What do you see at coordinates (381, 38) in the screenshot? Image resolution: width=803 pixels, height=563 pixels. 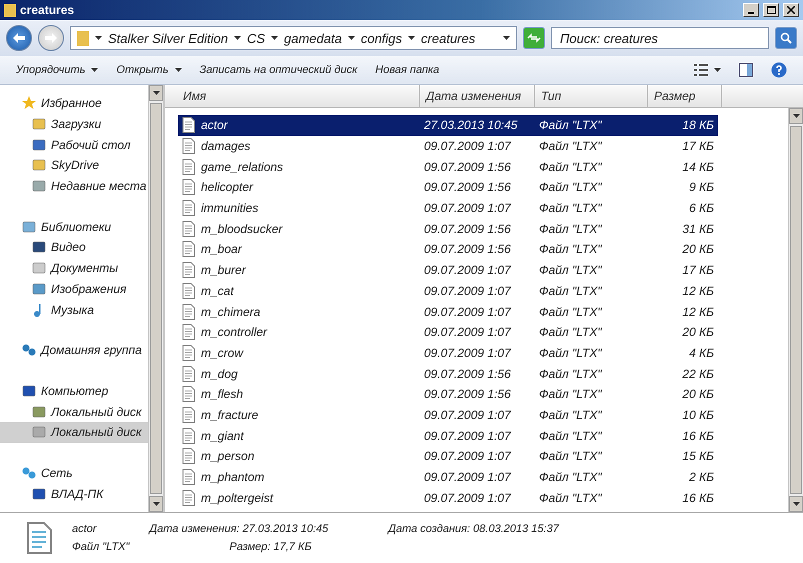 I see `breadcrumb-item: configs` at bounding box center [381, 38].